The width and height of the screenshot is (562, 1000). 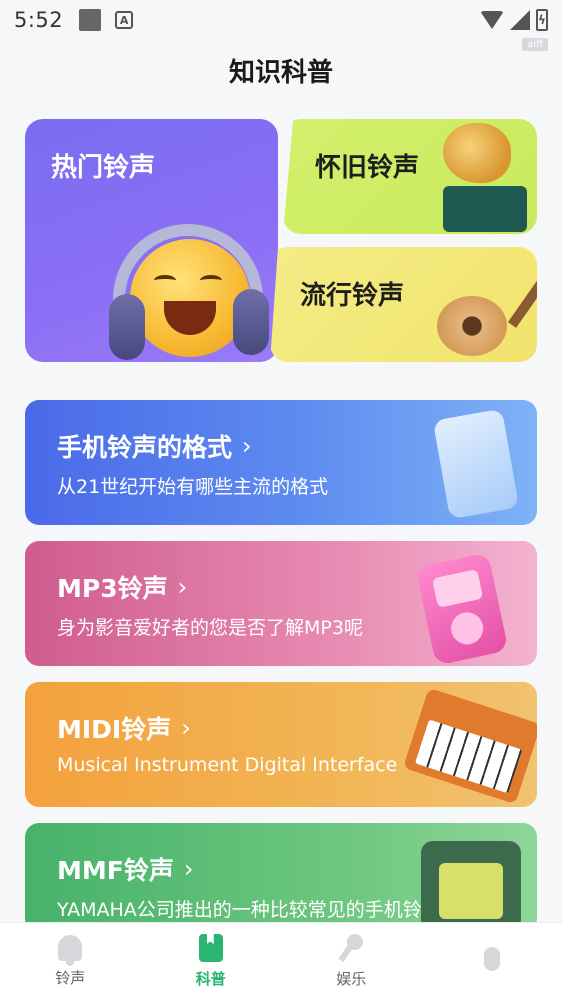 I want to click on bell-icon, so click(x=70, y=950).